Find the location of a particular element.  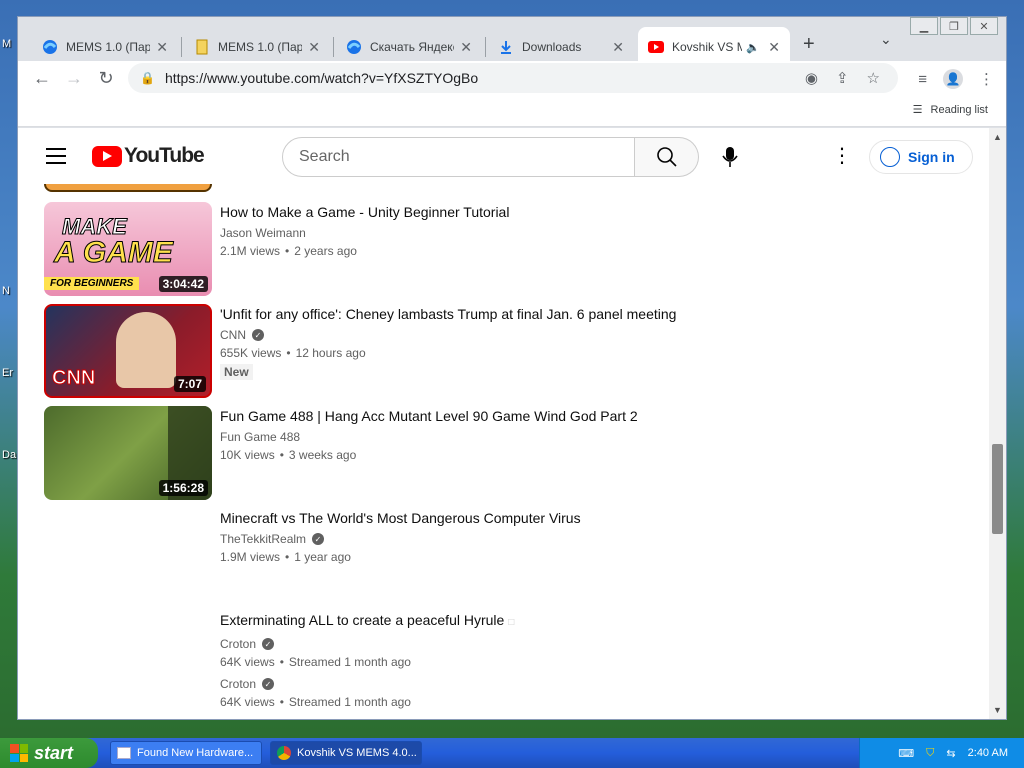

eye-off-icon: ◉ is located at coordinates (811, 78).